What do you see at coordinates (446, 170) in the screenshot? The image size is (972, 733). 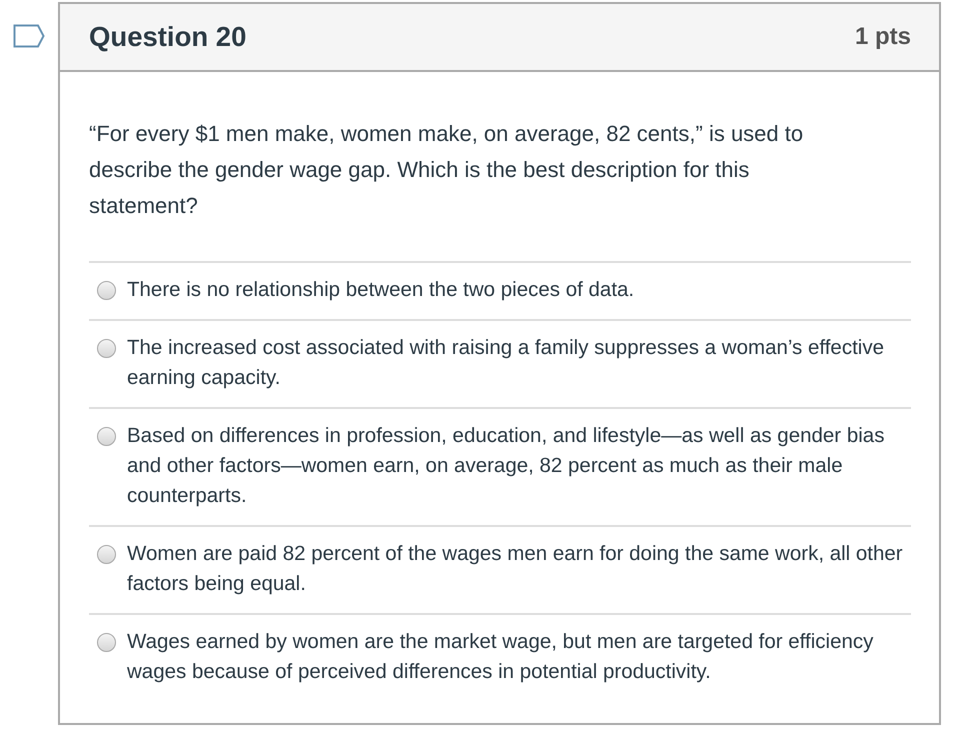 I see `question-text: “For every $1 men make, women make, on average, 82 cents,” is used to describe the gender wage gap. Which is the best description for this statement?` at bounding box center [446, 170].